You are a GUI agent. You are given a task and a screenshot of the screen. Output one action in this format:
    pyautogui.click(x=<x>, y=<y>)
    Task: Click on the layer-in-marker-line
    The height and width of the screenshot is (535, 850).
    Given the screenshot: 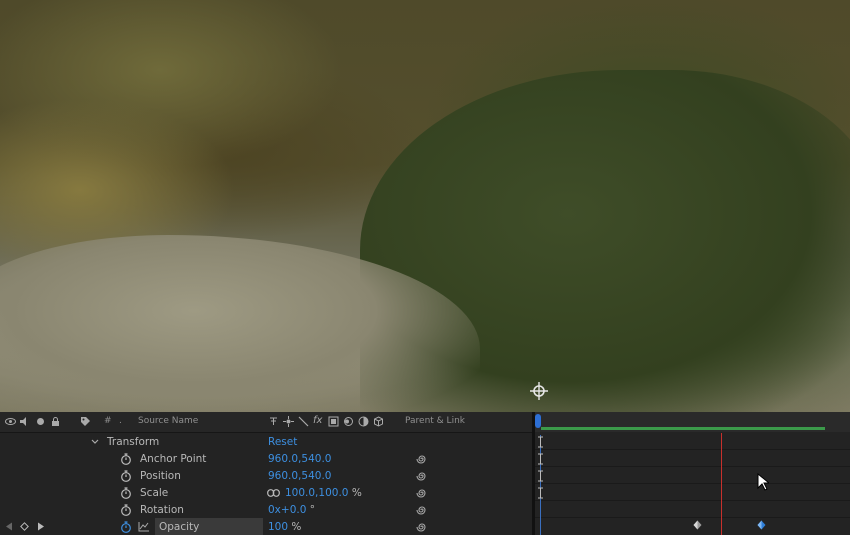 What is the action you would take?
    pyautogui.click(x=540, y=485)
    